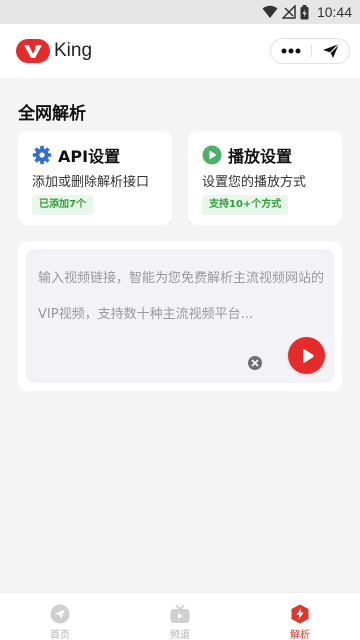 This screenshot has height=640, width=360. Describe the element at coordinates (334, 12) in the screenshot. I see `status-time: 10:44` at that location.